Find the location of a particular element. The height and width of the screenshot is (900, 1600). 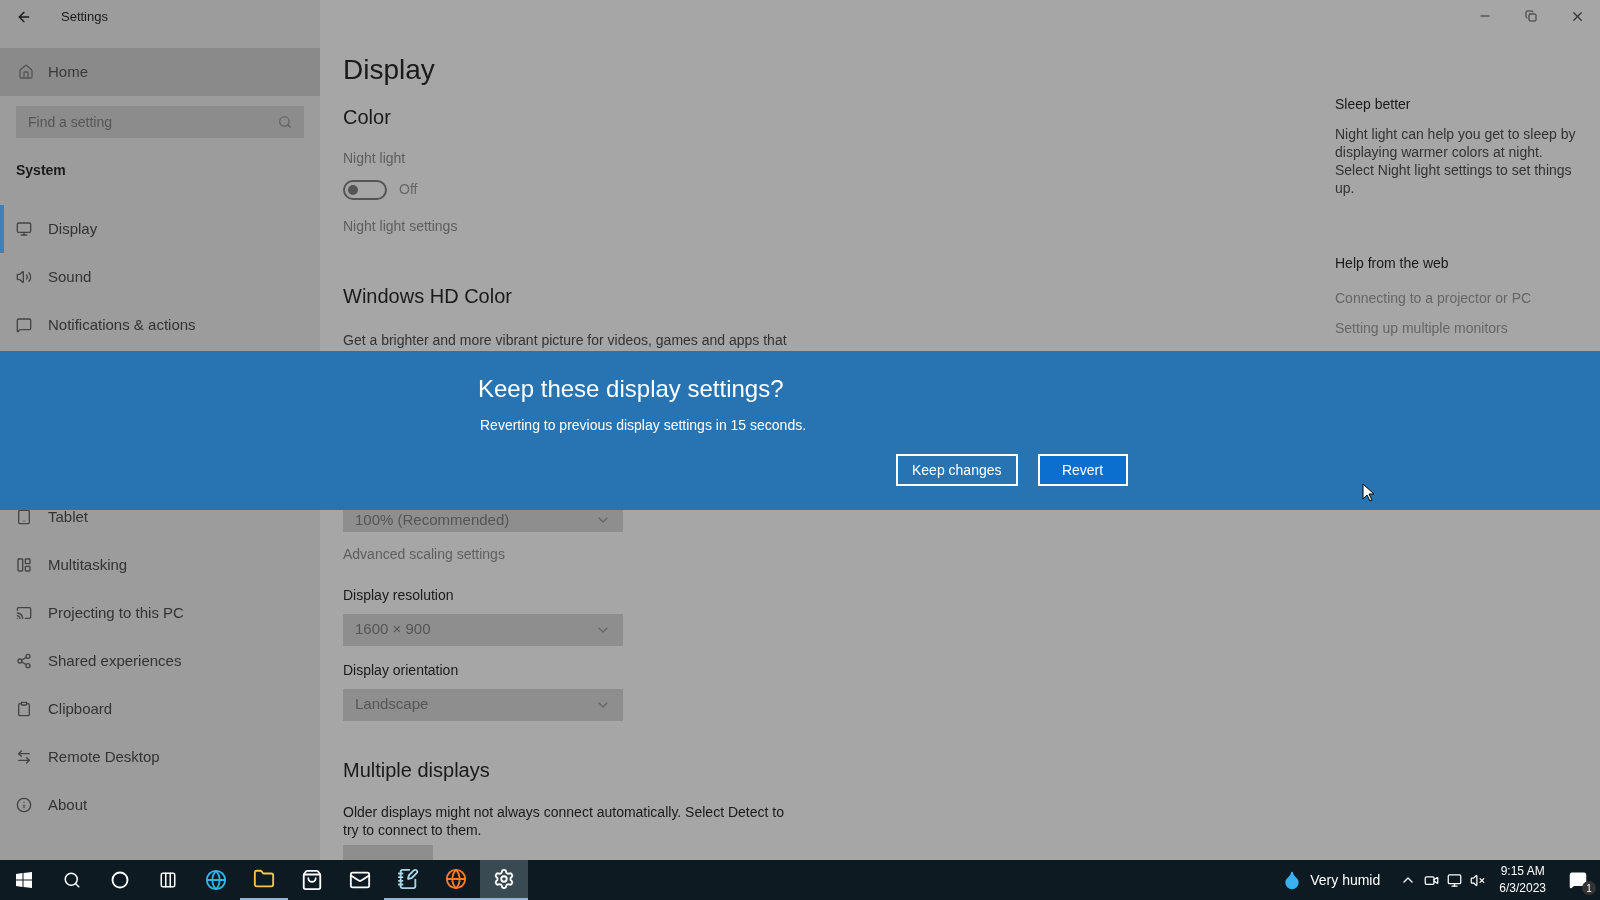

page-title: Display is located at coordinates (389, 70).